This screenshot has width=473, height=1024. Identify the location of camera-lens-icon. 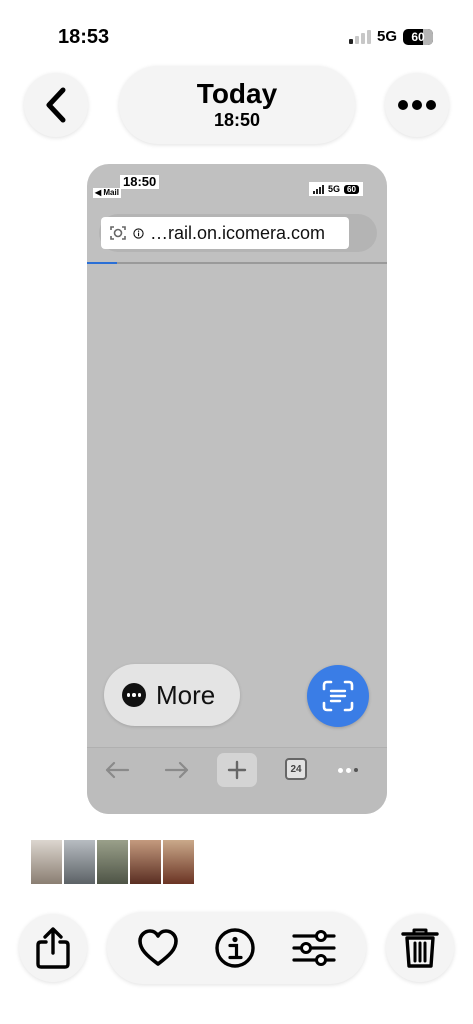
(118, 233).